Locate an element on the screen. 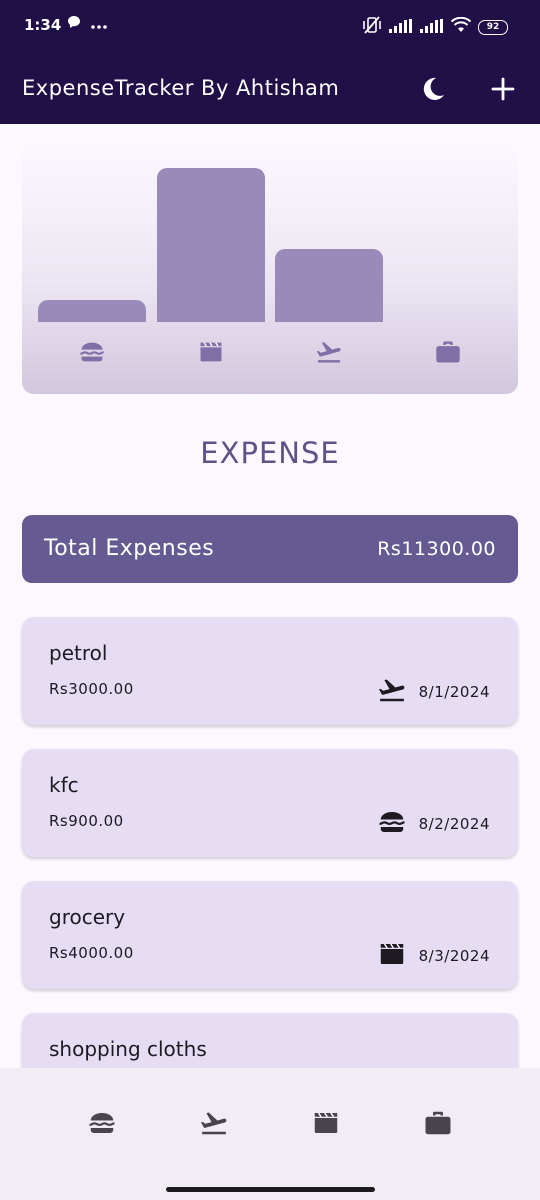 The image size is (540, 1200). status-bar: 1:34 92 is located at coordinates (270, 27).